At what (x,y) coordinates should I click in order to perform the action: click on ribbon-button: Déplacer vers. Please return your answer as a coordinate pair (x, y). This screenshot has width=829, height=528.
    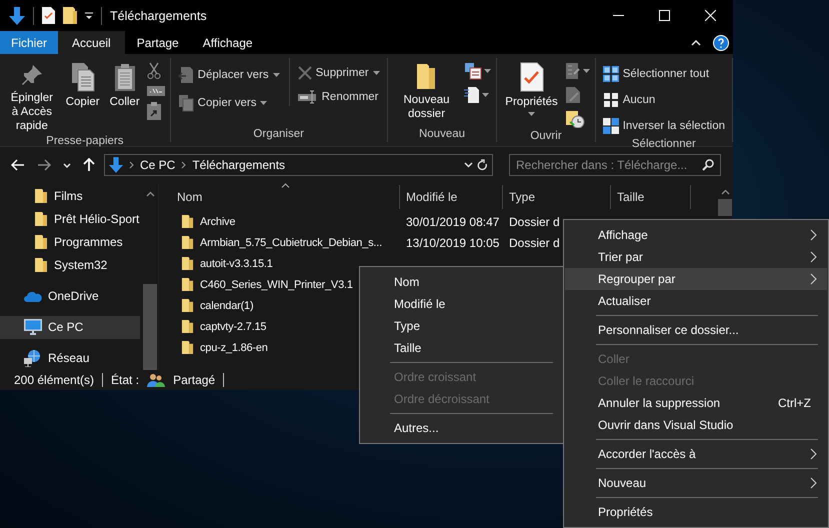
    Looking at the image, I should click on (229, 75).